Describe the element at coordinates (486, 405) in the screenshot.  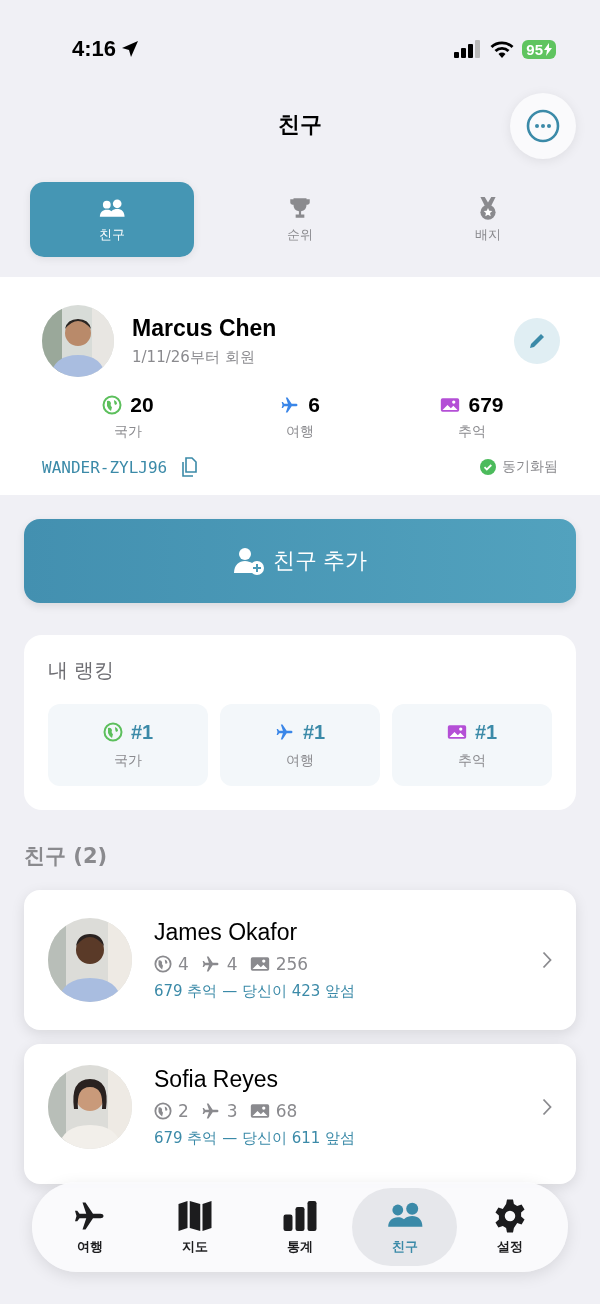
I see `stat-value: 679` at that location.